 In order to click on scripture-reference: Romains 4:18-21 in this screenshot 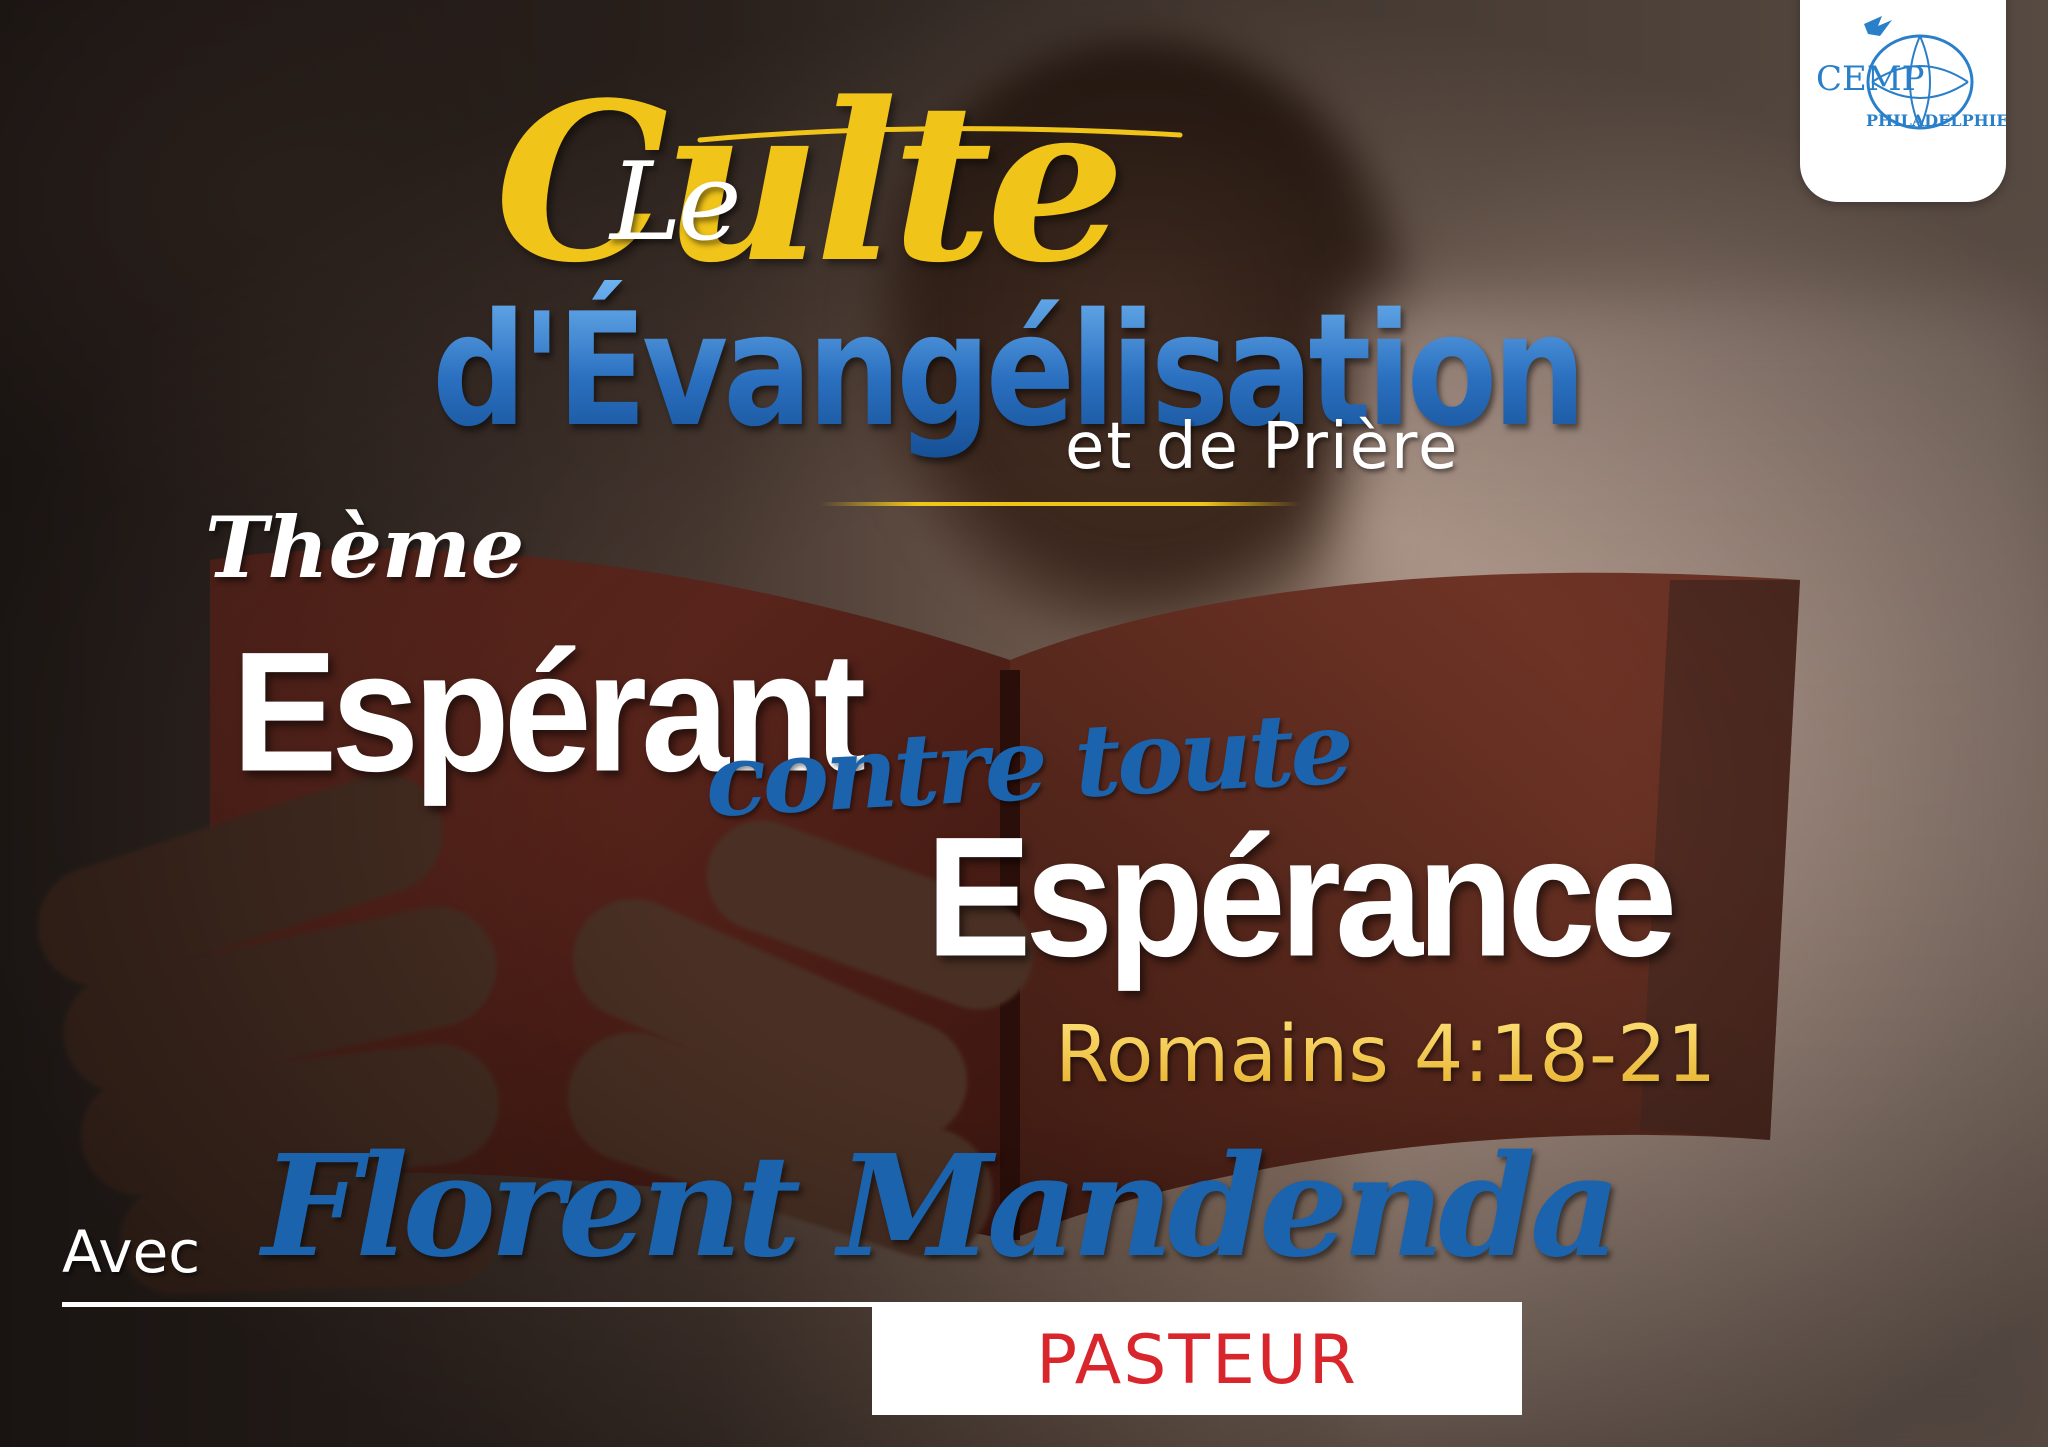, I will do `click(1386, 1055)`.